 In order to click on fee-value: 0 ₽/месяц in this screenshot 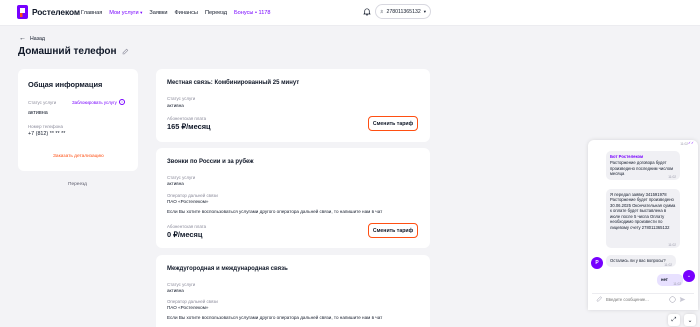, I will do `click(185, 234)`.